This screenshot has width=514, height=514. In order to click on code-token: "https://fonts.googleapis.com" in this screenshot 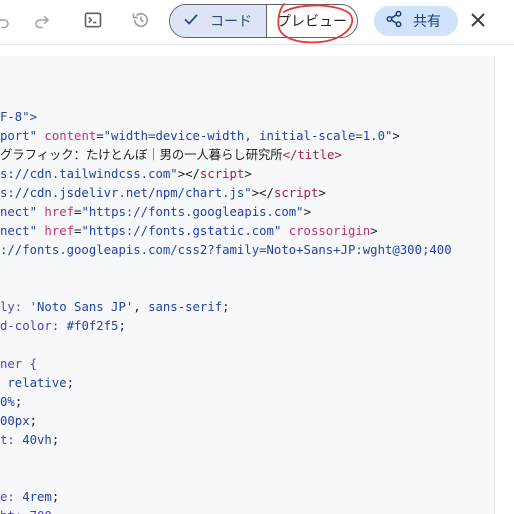, I will do `click(192, 212)`.